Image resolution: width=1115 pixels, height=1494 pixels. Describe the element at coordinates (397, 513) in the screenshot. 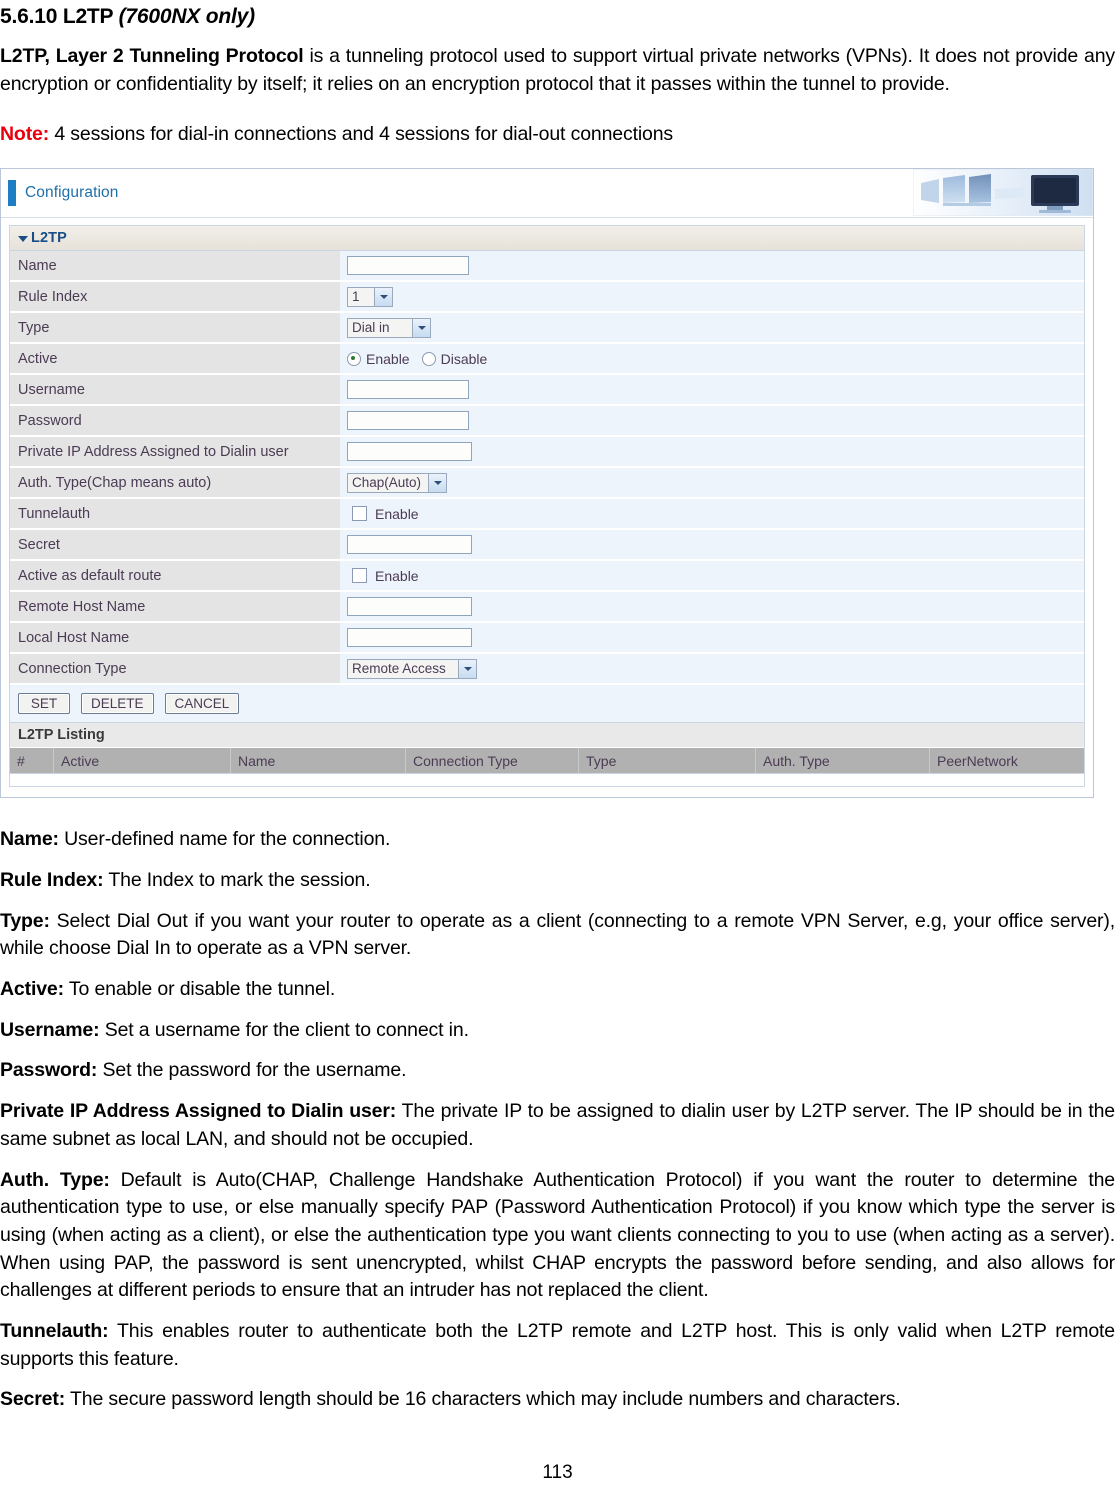

I see `tunnelauth-checkbox-label: Enable` at that location.